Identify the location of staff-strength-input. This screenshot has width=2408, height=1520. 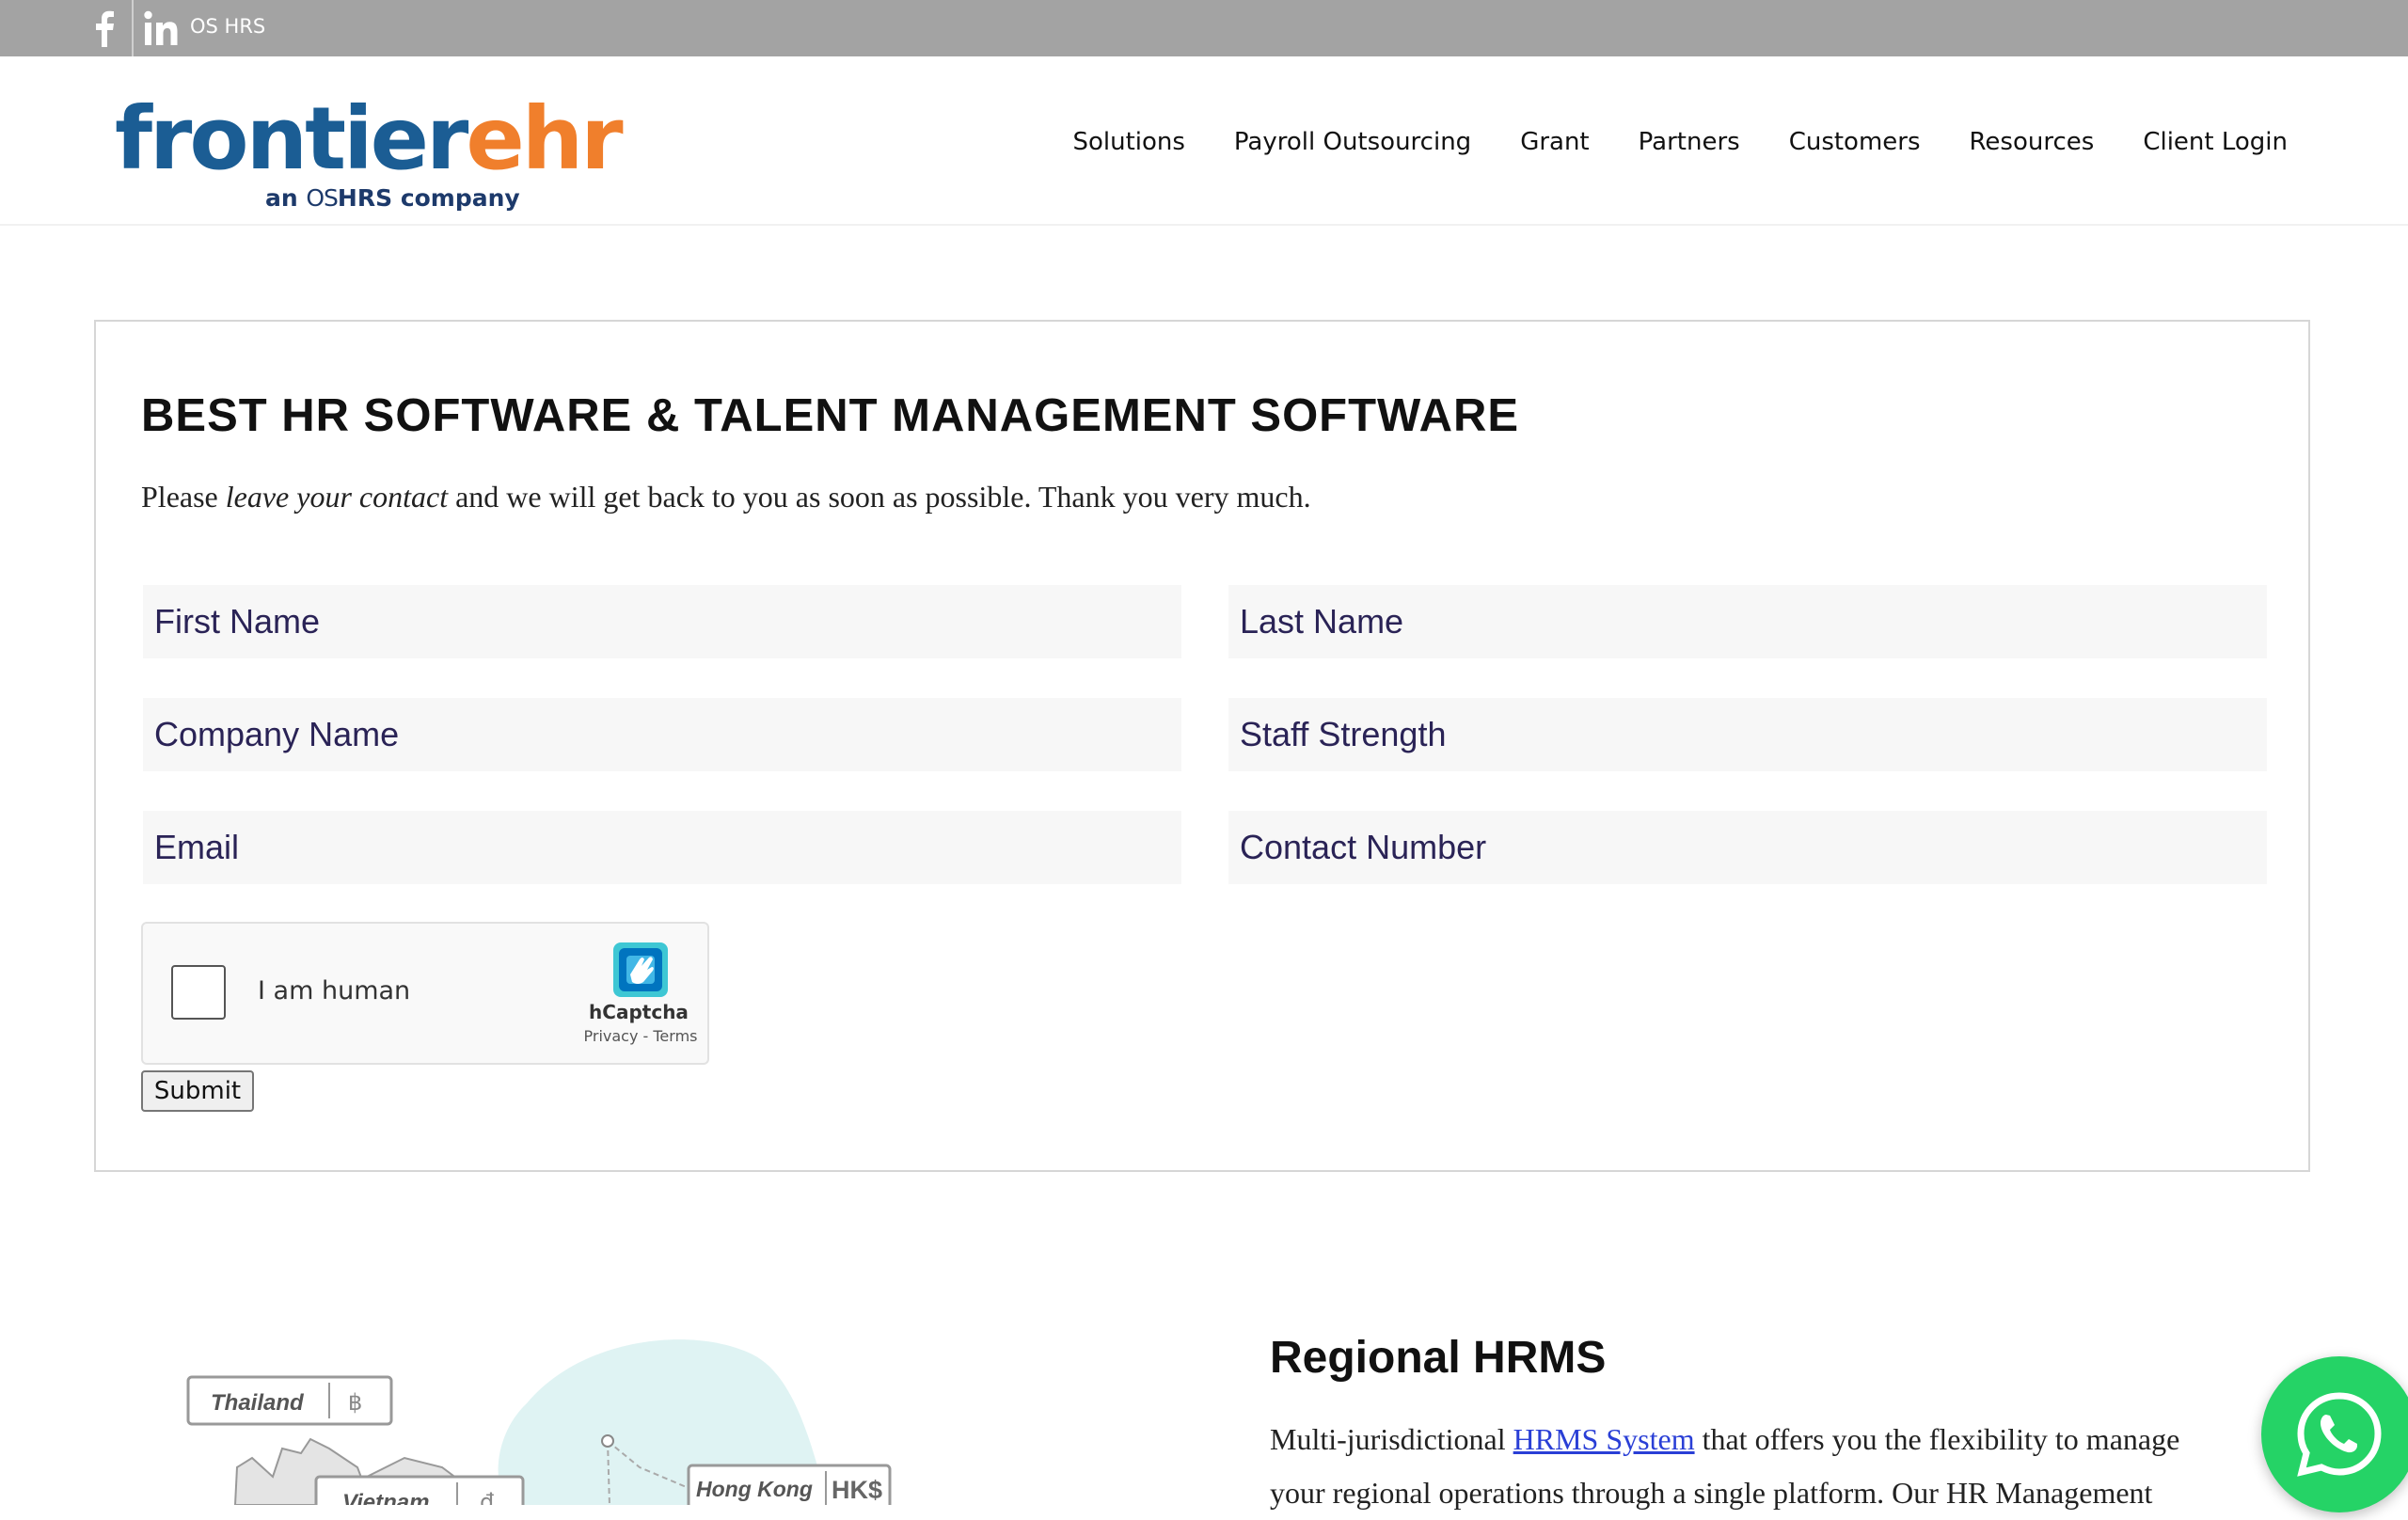
(1748, 734).